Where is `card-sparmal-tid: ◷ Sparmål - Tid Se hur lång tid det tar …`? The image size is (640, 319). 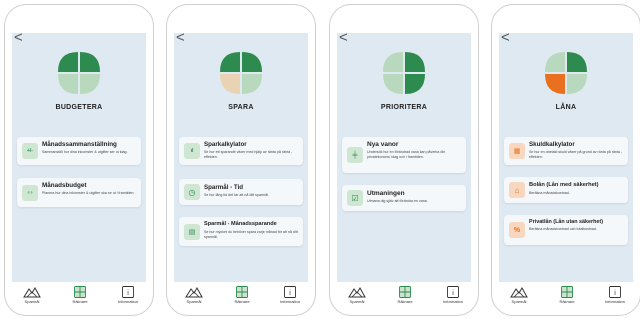
card-sparmal-tid: ◷ Sparmål - Tid Se hur lång tid det tar … is located at coordinates (241, 192).